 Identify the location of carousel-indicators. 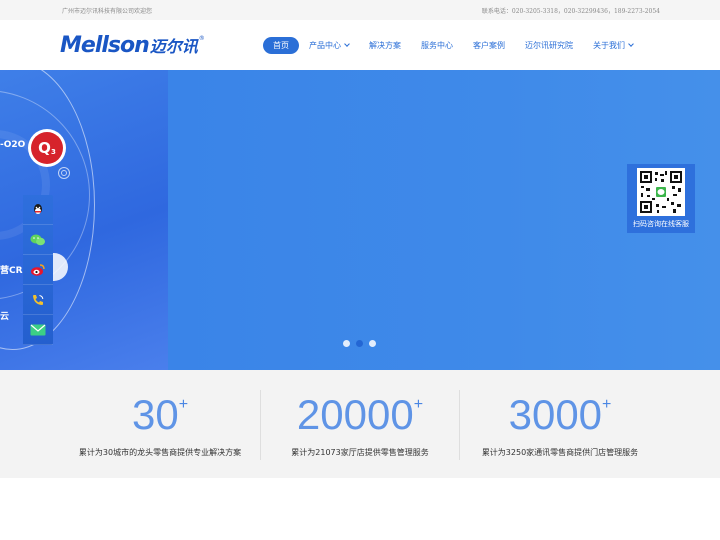
(359, 343).